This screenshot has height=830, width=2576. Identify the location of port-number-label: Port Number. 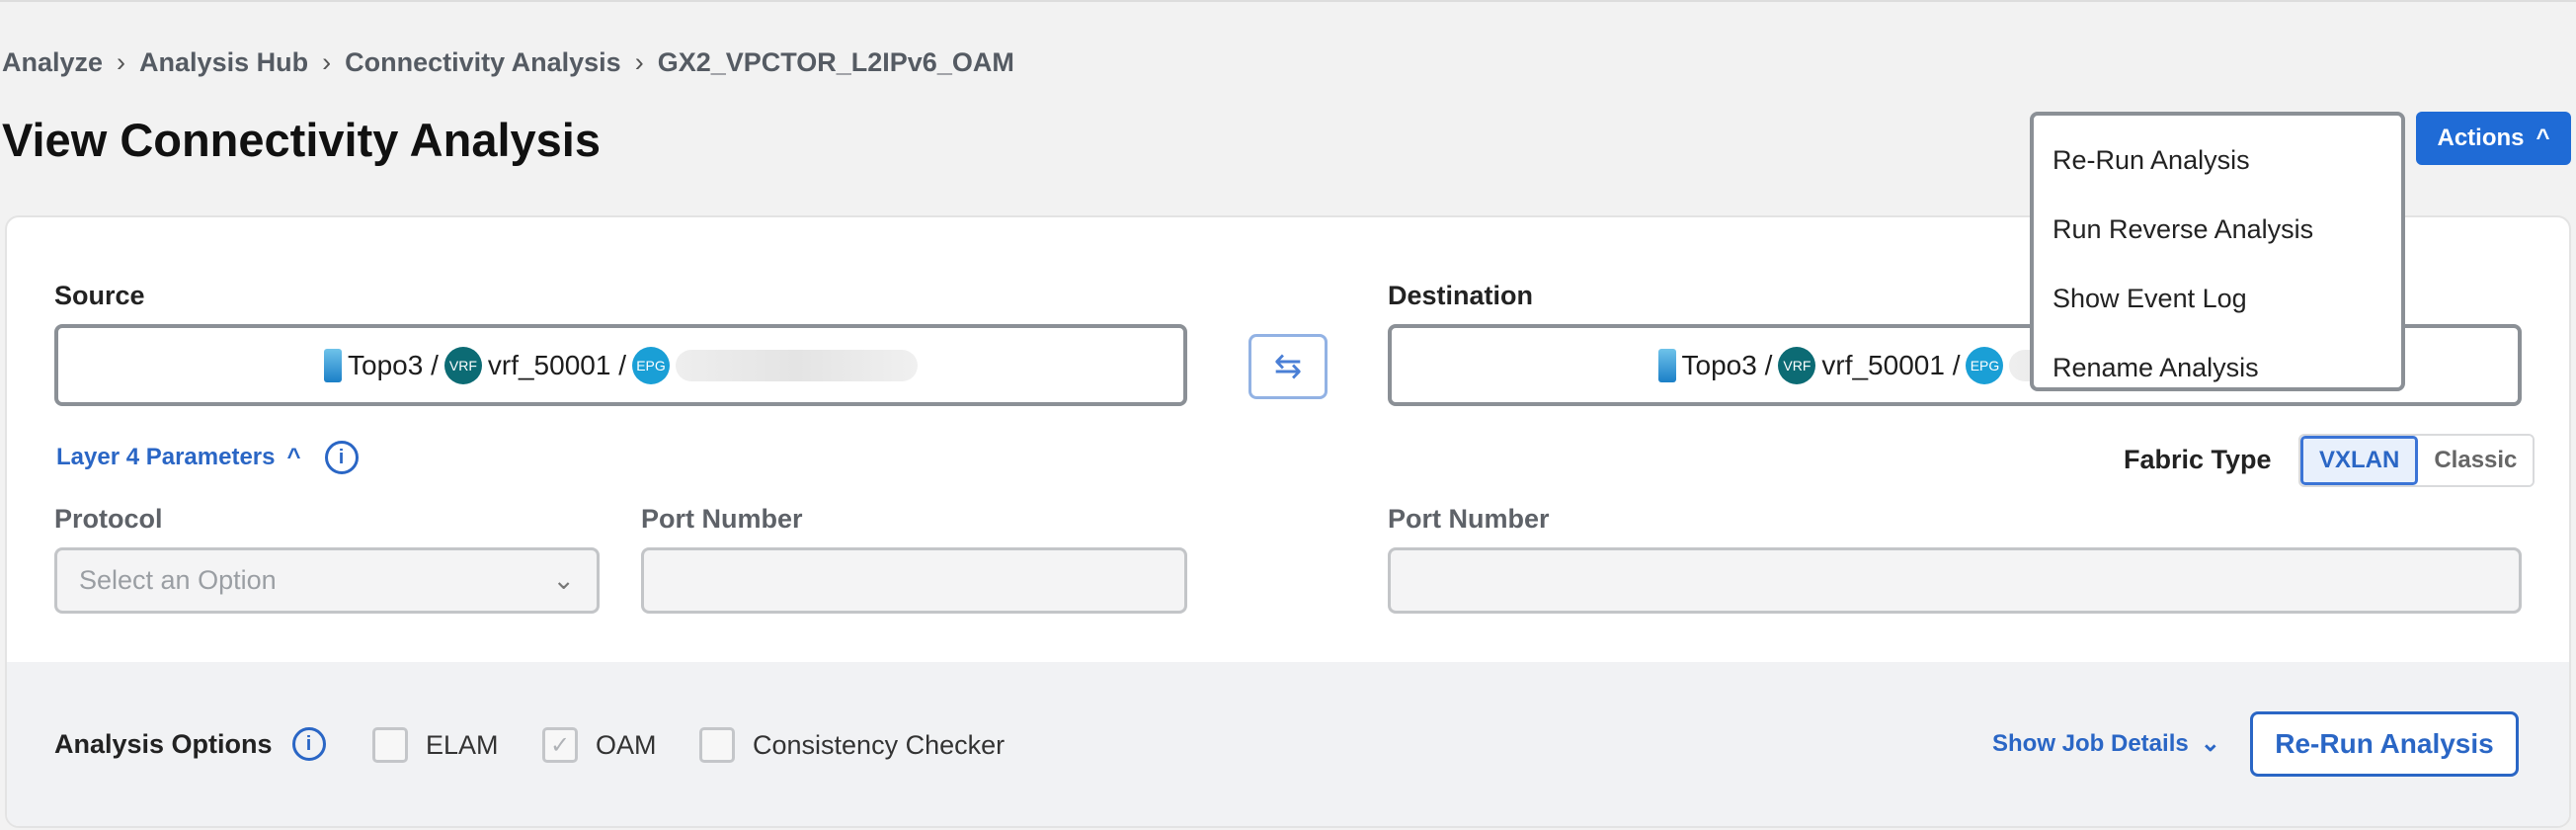
(722, 519).